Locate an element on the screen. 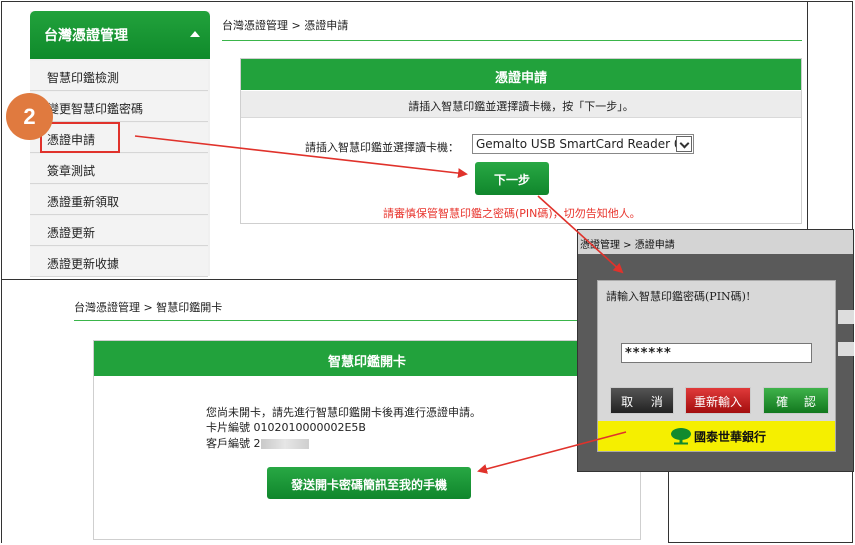  arrow-to-pin-dialog is located at coordinates (580, 234).